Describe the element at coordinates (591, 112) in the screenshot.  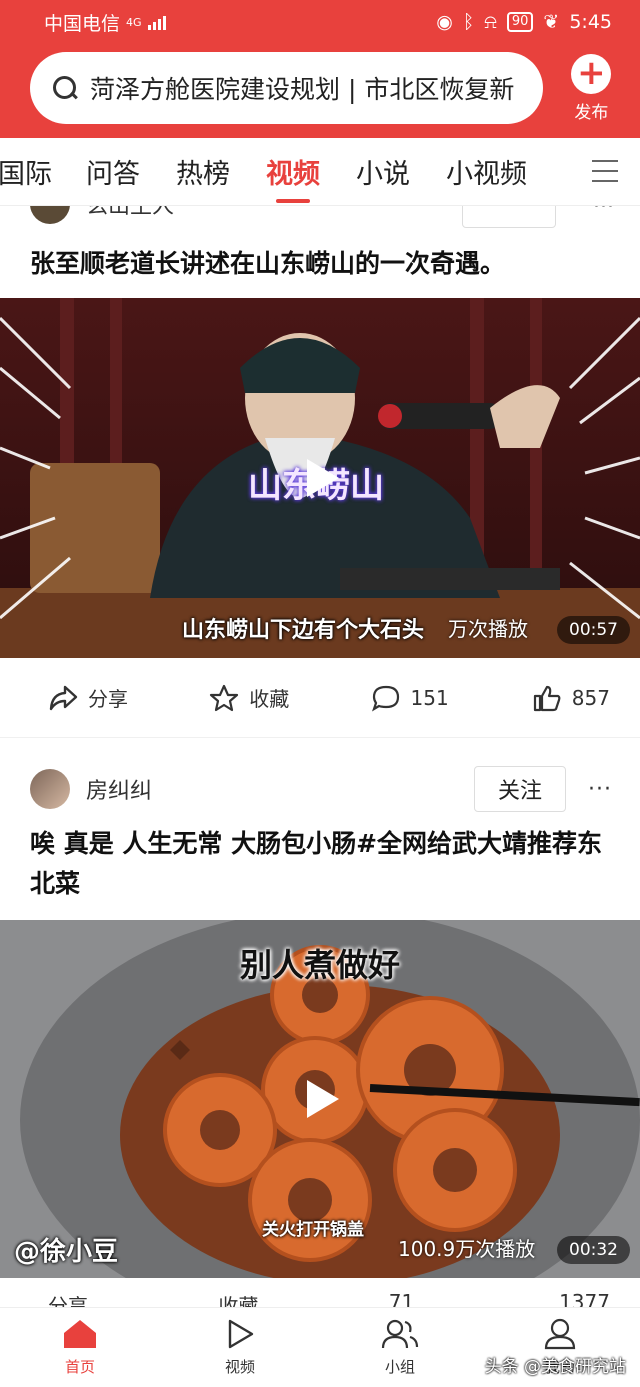
I see `publish-label: 发布` at that location.